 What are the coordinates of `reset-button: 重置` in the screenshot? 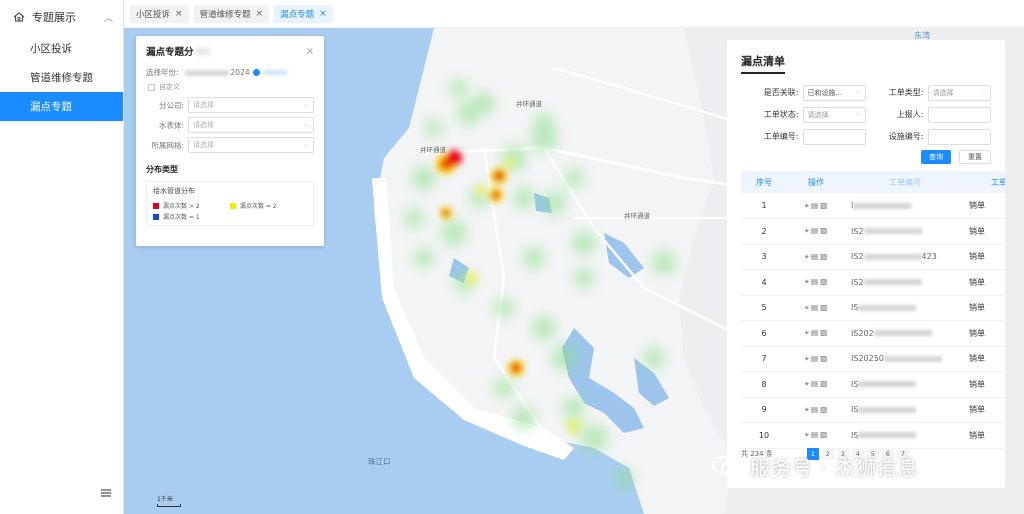 It's located at (975, 157).